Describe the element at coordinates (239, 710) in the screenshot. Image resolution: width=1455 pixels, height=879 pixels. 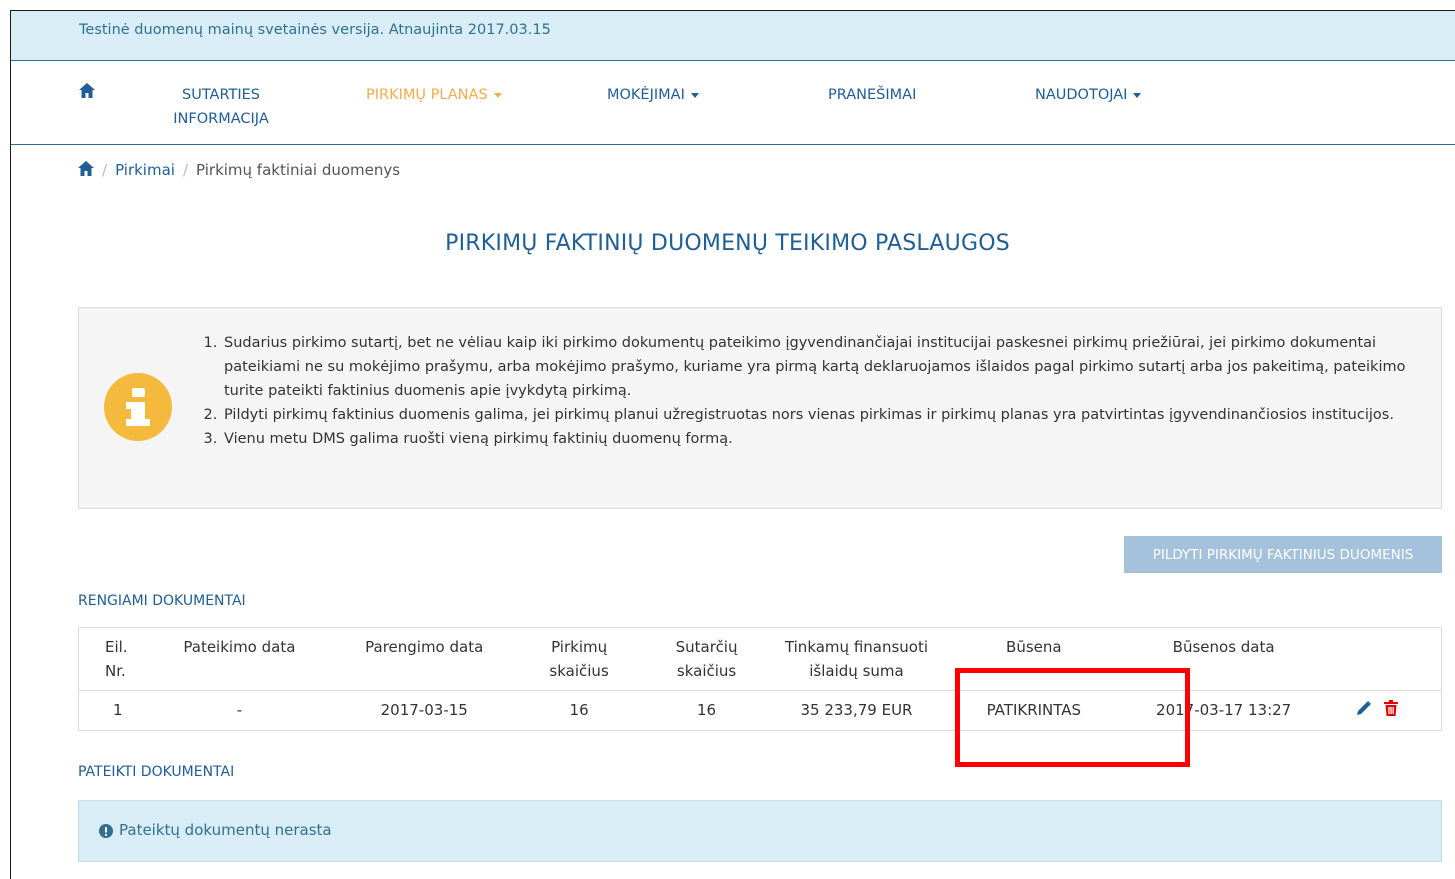
I see `cell-submitted-date: -` at that location.